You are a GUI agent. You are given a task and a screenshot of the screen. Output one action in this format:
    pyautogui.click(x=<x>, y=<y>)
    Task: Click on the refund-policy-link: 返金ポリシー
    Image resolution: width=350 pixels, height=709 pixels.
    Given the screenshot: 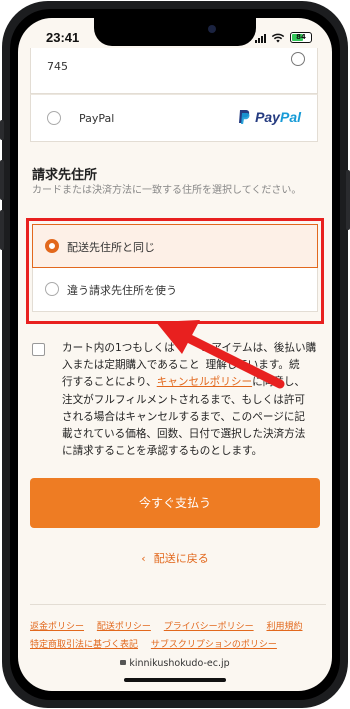 What is the action you would take?
    pyautogui.click(x=57, y=627)
    